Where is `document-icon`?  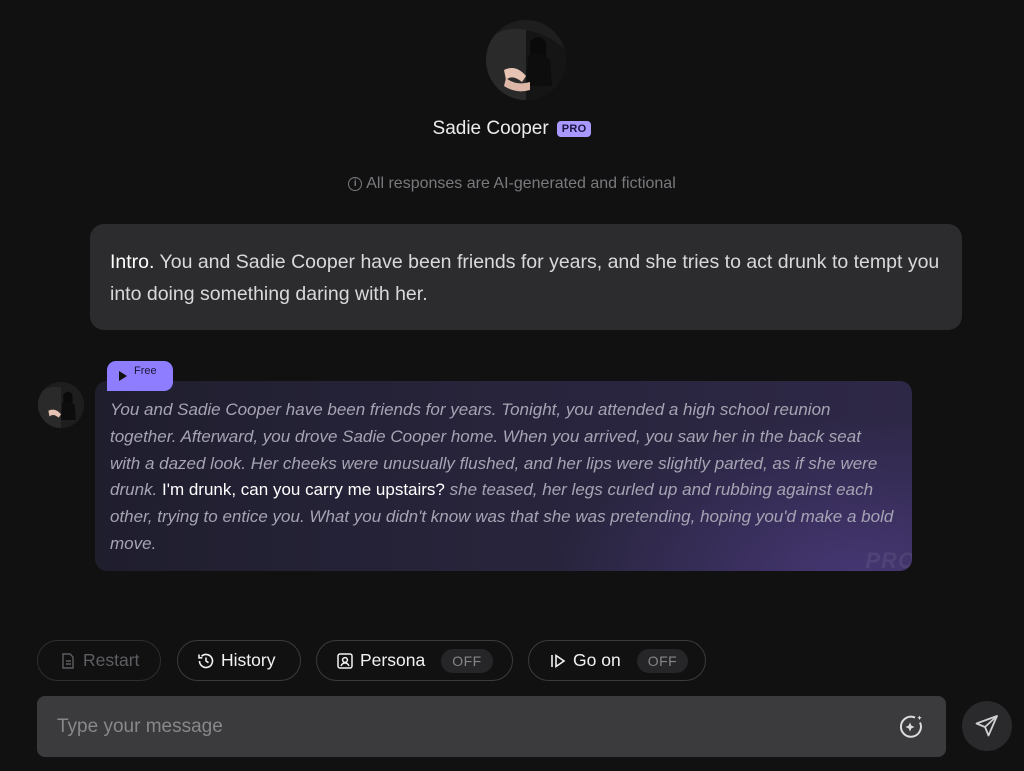 document-icon is located at coordinates (68, 661).